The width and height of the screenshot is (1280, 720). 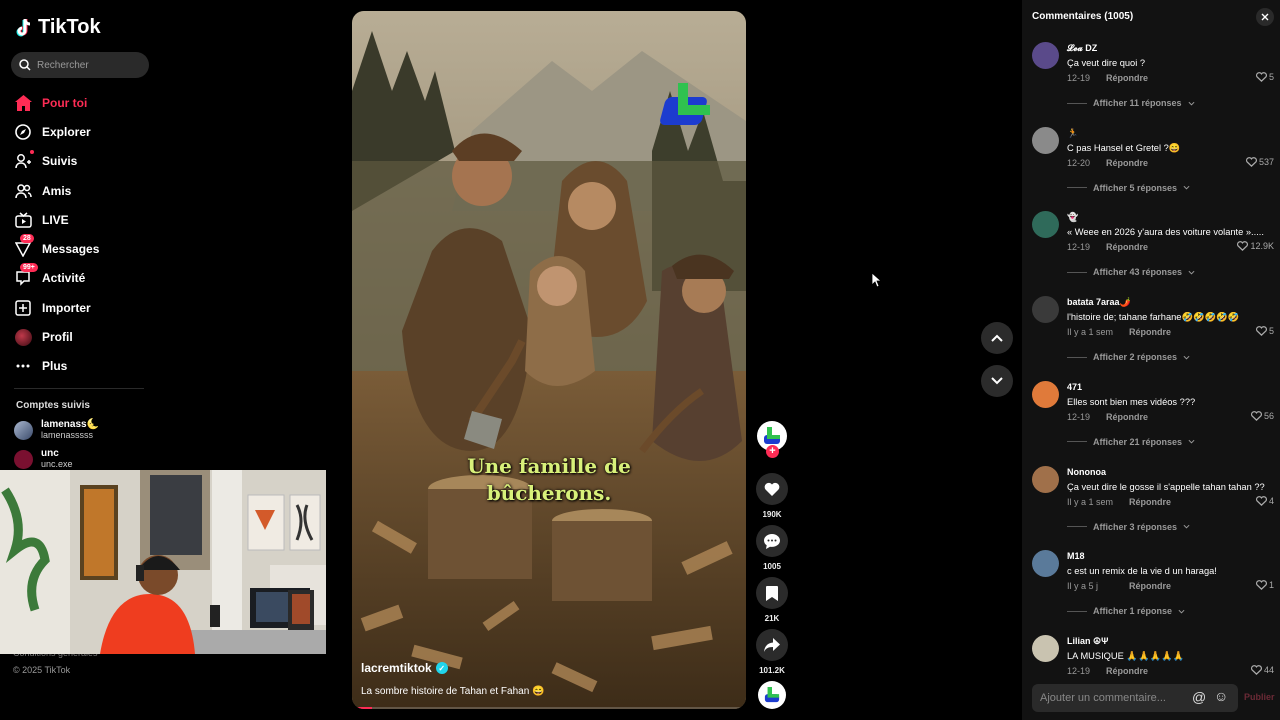 I want to click on share-count: 101.2K, so click(x=772, y=670).